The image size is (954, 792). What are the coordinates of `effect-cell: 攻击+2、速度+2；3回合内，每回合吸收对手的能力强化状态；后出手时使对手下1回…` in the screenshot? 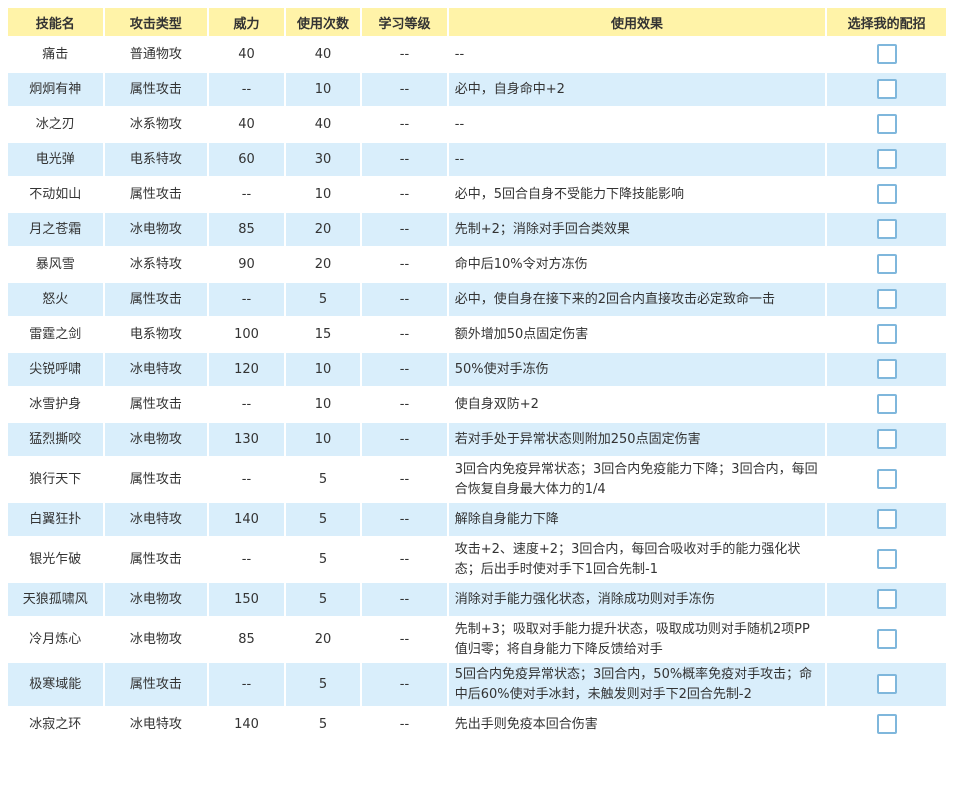 It's located at (637, 559).